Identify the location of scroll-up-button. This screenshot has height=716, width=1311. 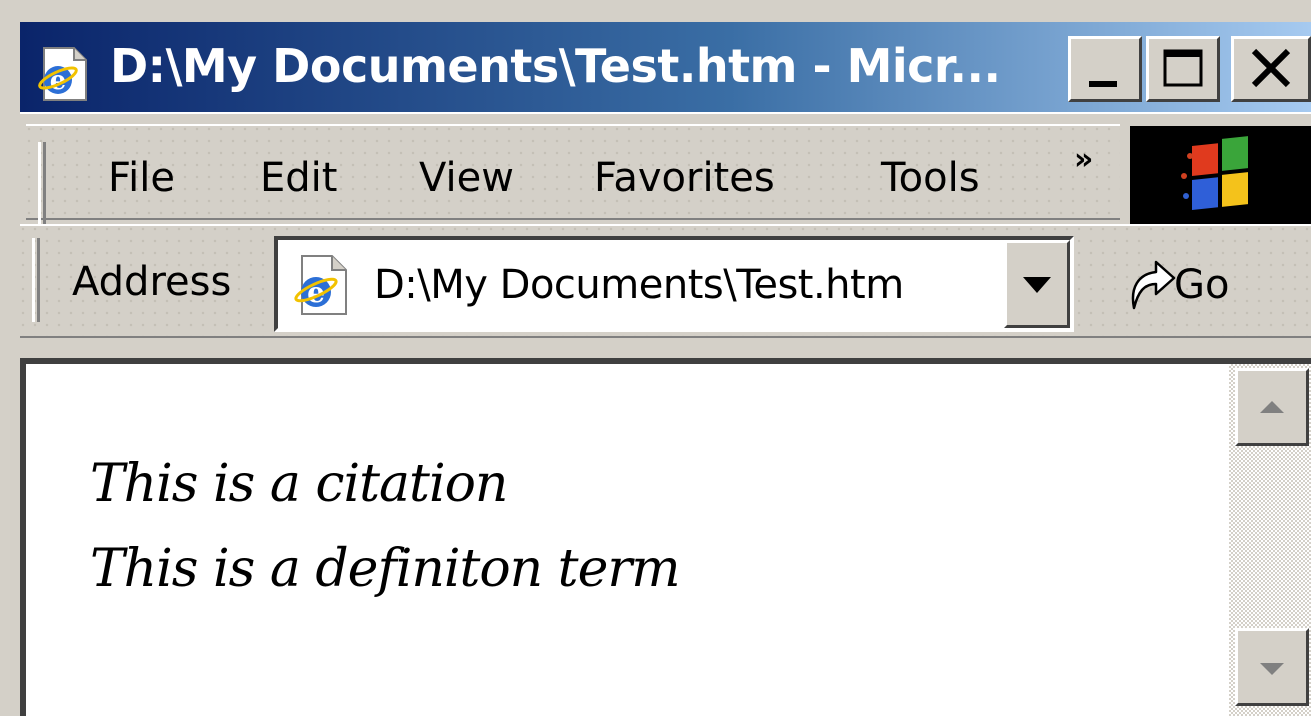
(1272, 407).